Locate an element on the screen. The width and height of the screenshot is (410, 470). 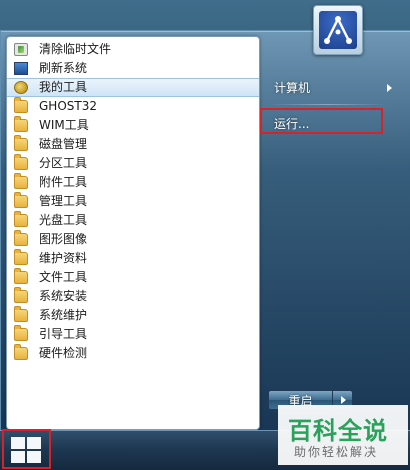
program-item: 系统维护 is located at coordinates (133, 315).